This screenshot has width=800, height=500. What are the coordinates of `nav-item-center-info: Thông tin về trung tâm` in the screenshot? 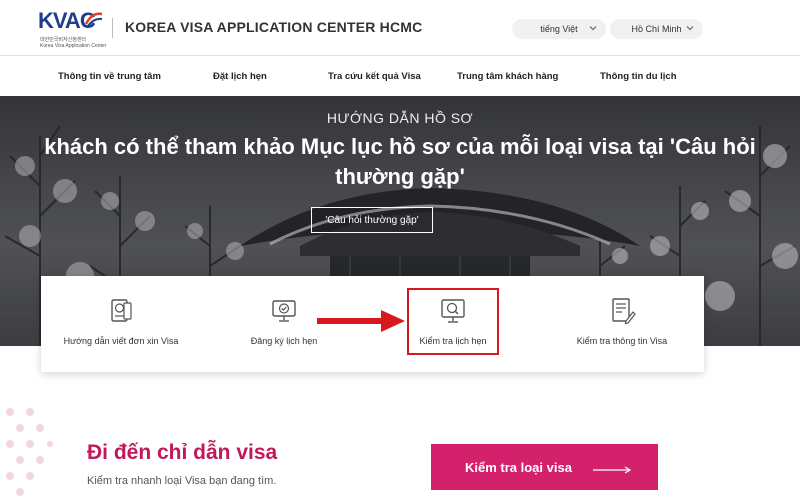 It's located at (109, 76).